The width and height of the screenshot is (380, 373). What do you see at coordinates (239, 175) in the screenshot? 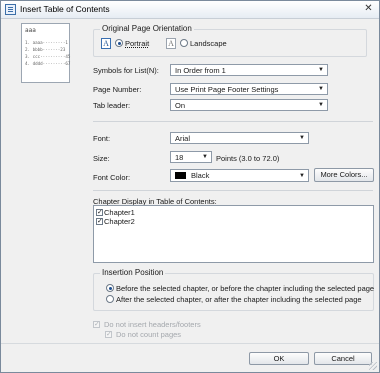
I see `font-color-select: Black ▼` at bounding box center [239, 175].